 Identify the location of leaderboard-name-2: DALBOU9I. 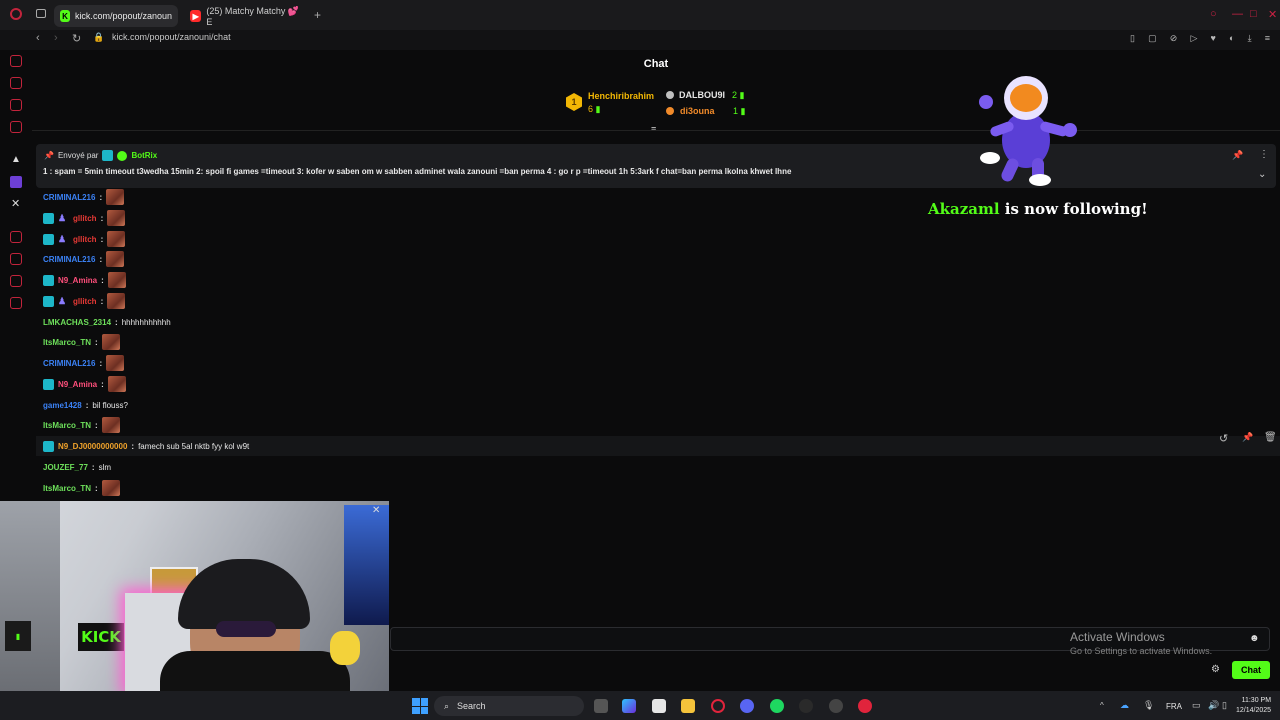
(702, 95).